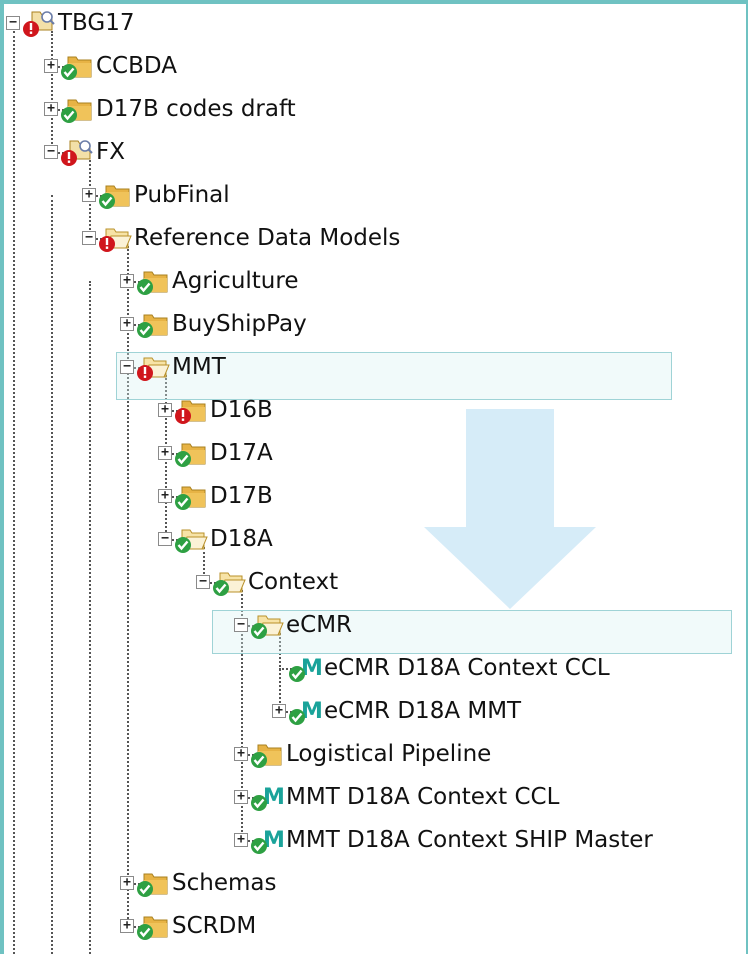 This screenshot has height=954, width=748. Describe the element at coordinates (394, 109) in the screenshot. I see `tree-node-d17b-codes-draft: + D17B codes draft` at that location.